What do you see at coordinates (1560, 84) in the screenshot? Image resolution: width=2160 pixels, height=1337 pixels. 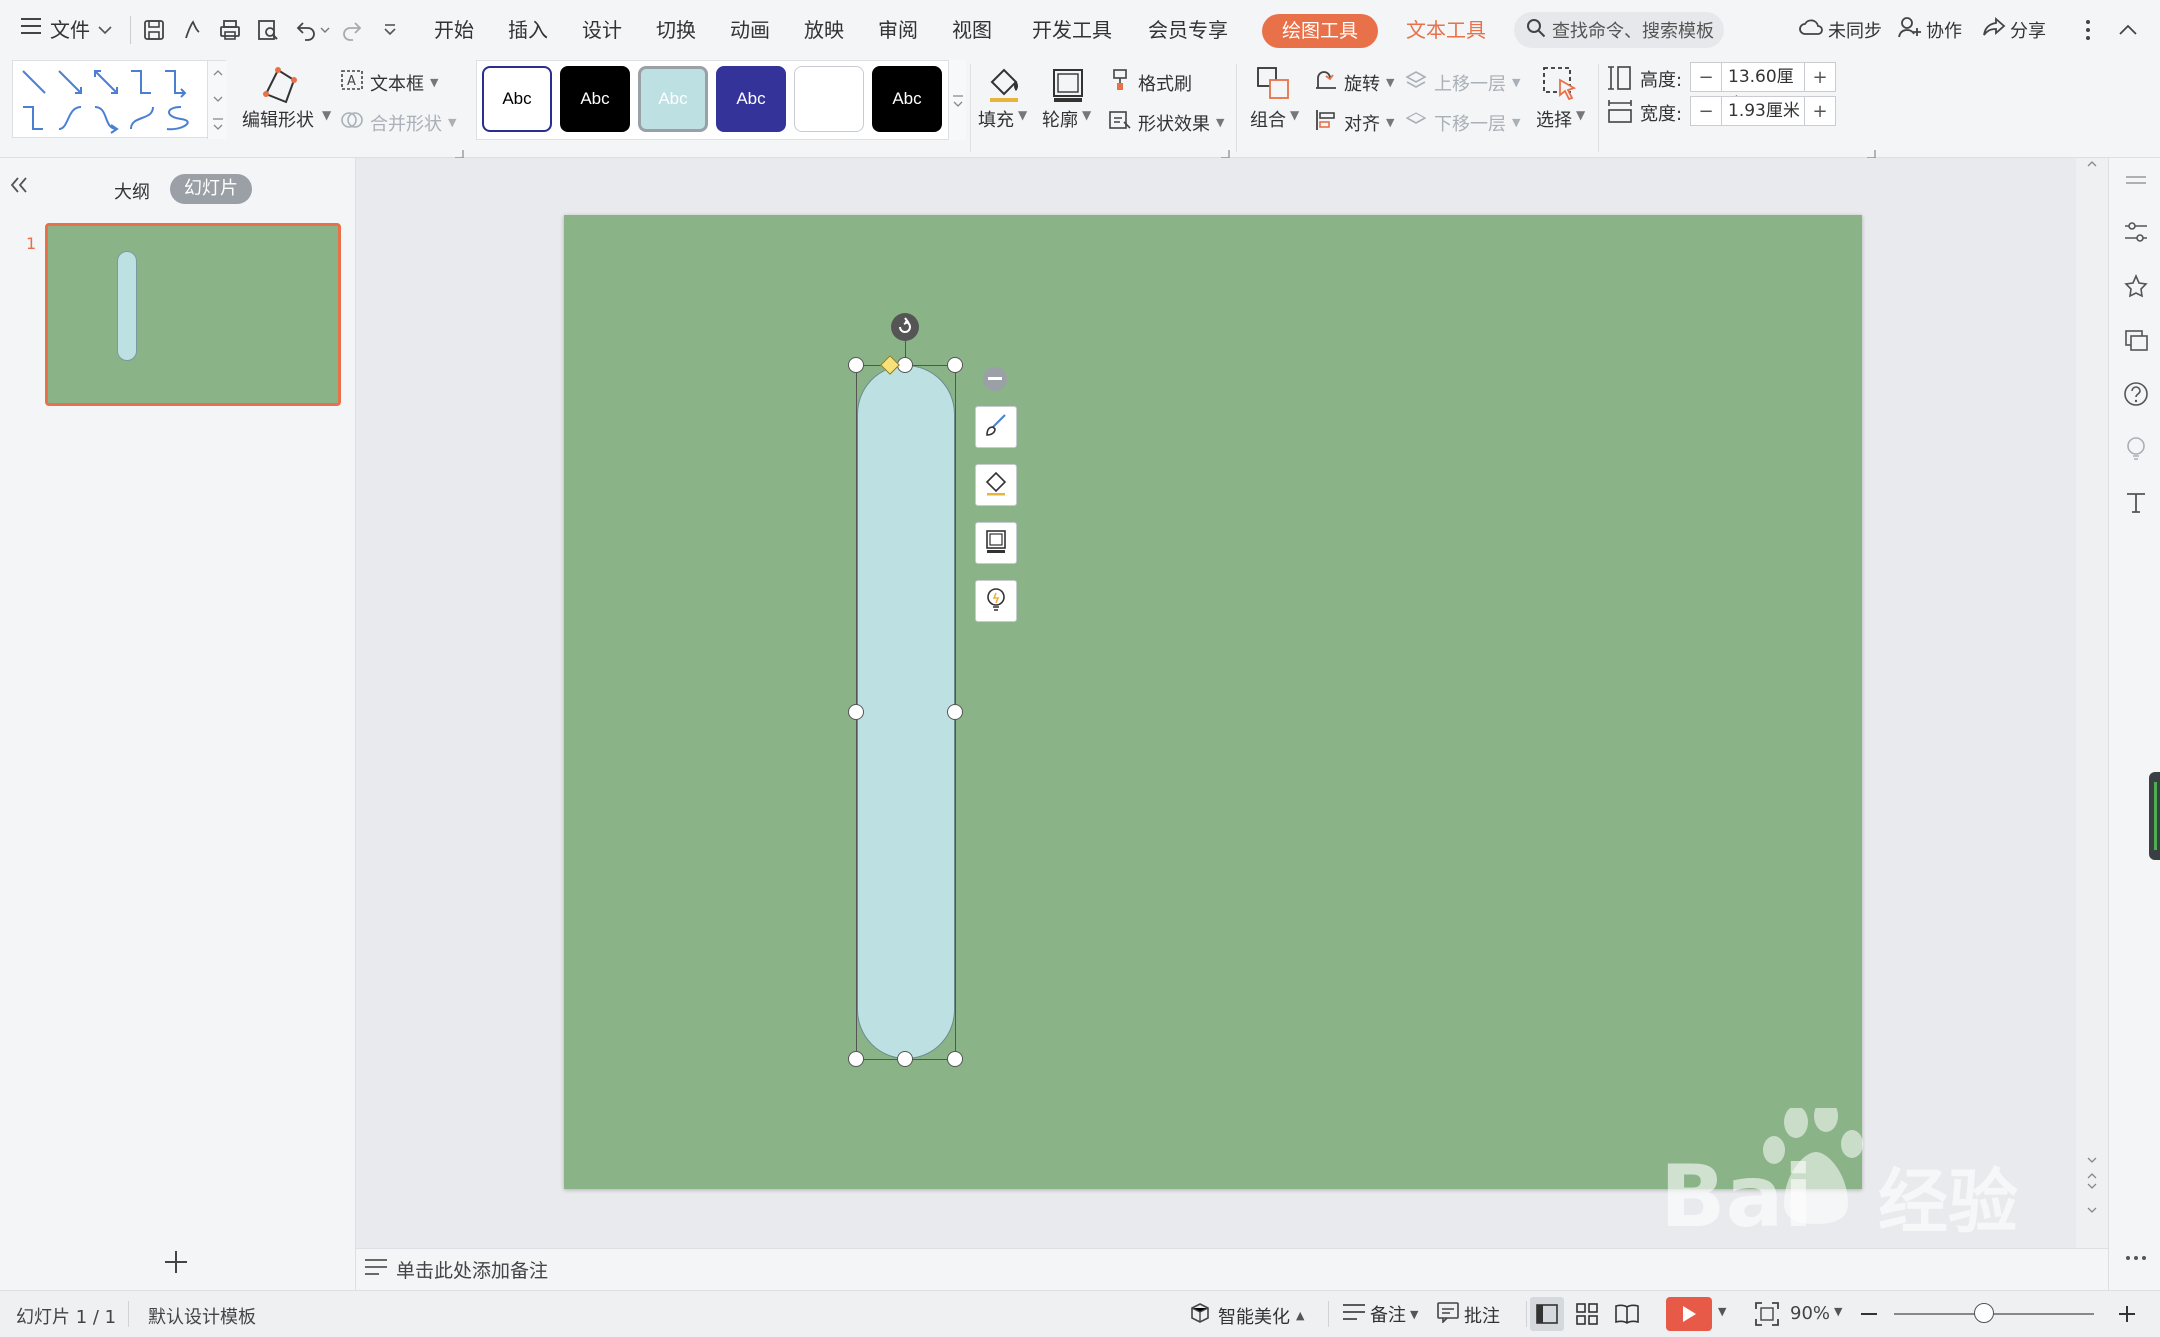 I see `select-icon` at bounding box center [1560, 84].